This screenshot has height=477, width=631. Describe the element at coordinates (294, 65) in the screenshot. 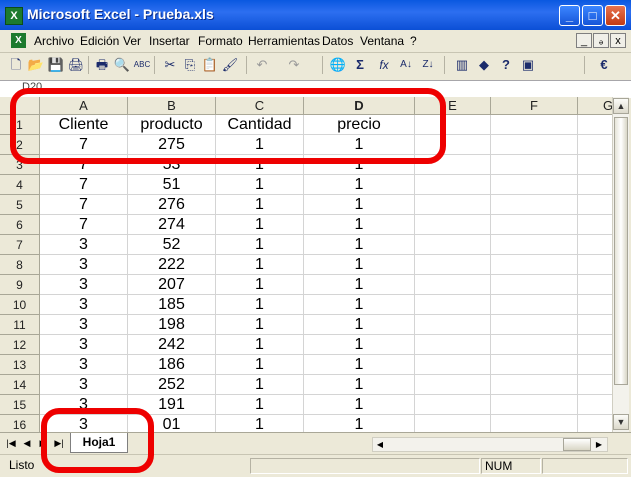

I see `redo-icon: ↷` at that location.